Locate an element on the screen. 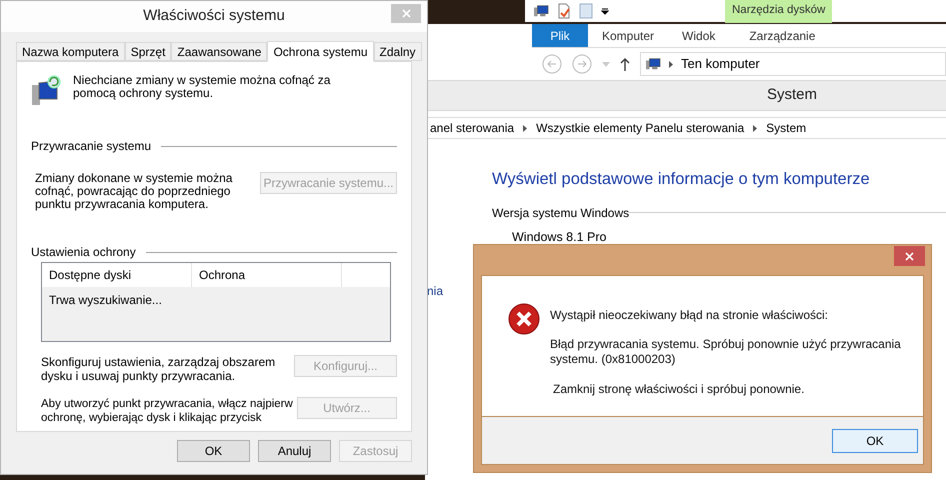 The image size is (946, 480). up-arrow-icon is located at coordinates (625, 64).